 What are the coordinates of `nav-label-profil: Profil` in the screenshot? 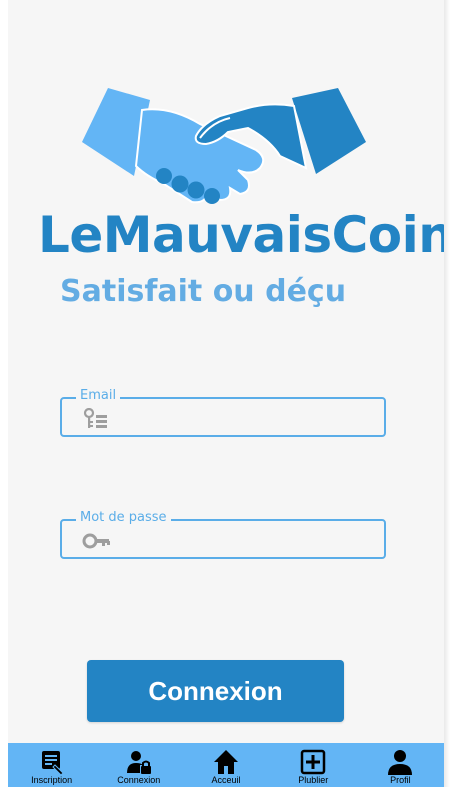 It's located at (400, 780).